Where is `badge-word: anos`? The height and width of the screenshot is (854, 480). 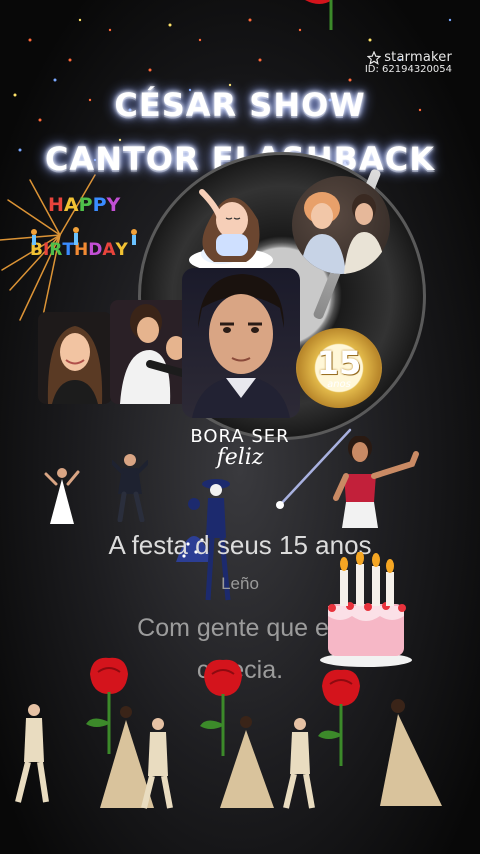
badge-word: anos is located at coordinates (339, 384).